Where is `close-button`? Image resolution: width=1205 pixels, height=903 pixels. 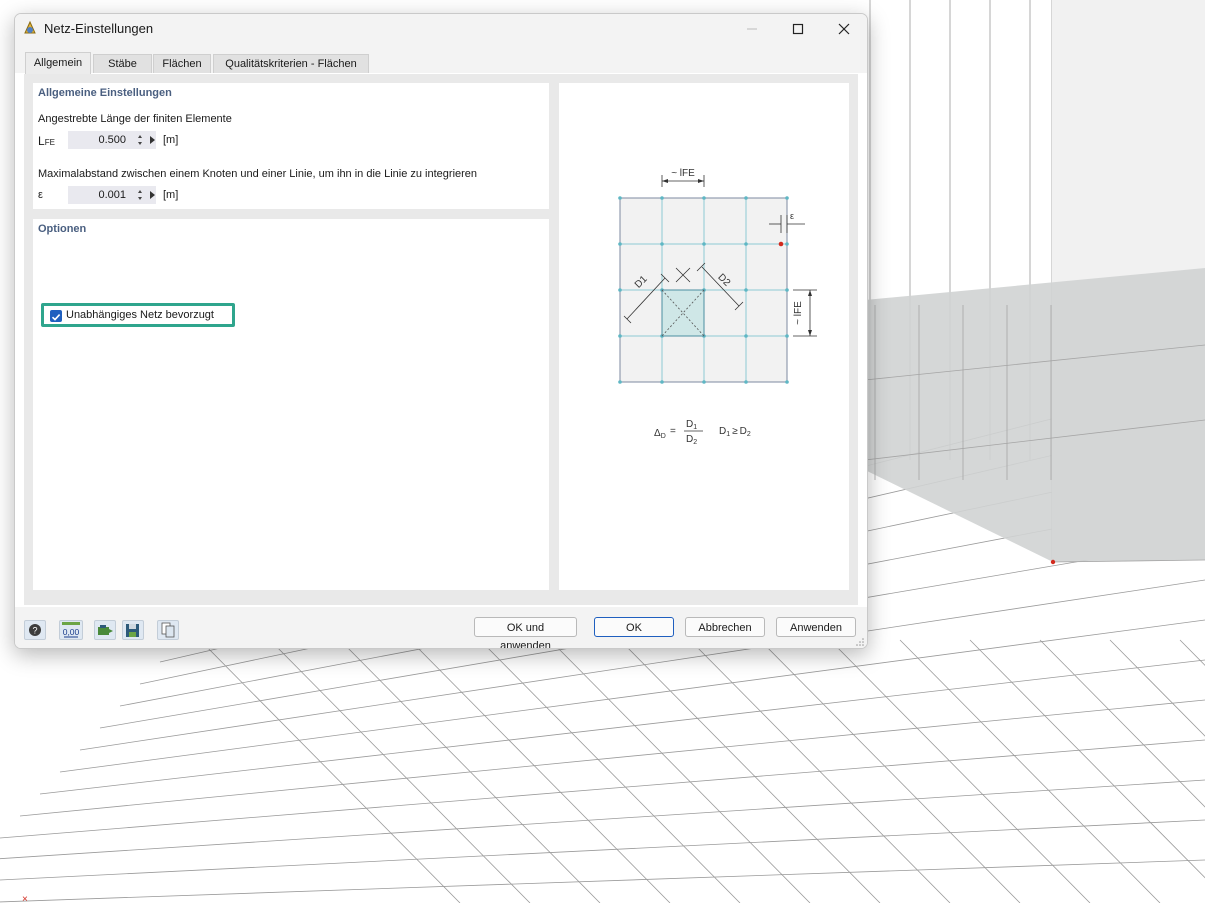
close-button is located at coordinates (844, 29).